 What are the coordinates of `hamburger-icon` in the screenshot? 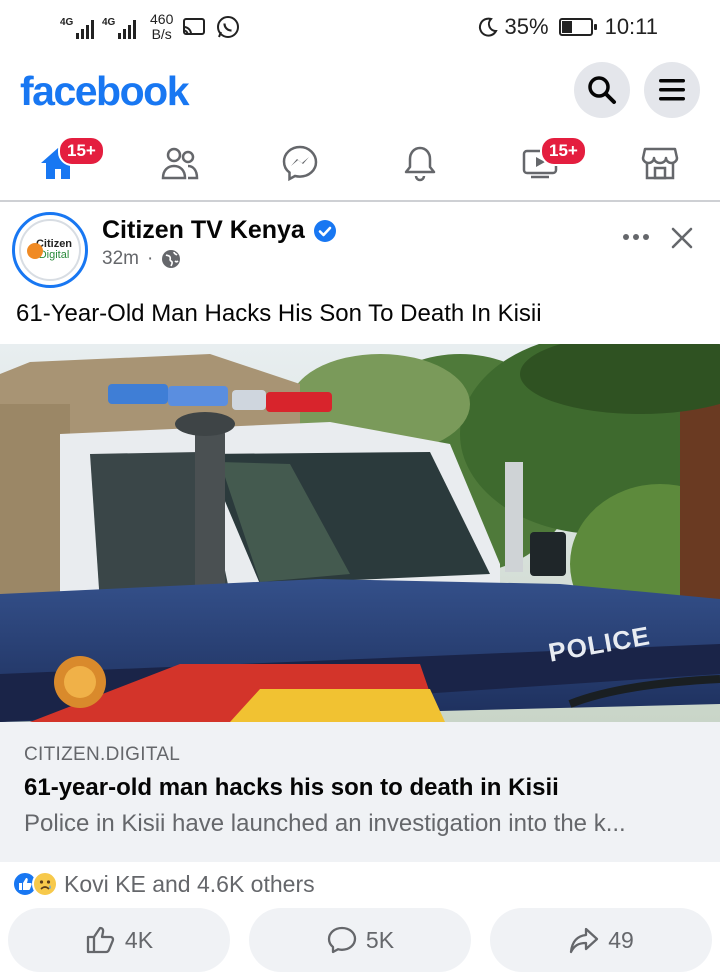 It's located at (672, 90).